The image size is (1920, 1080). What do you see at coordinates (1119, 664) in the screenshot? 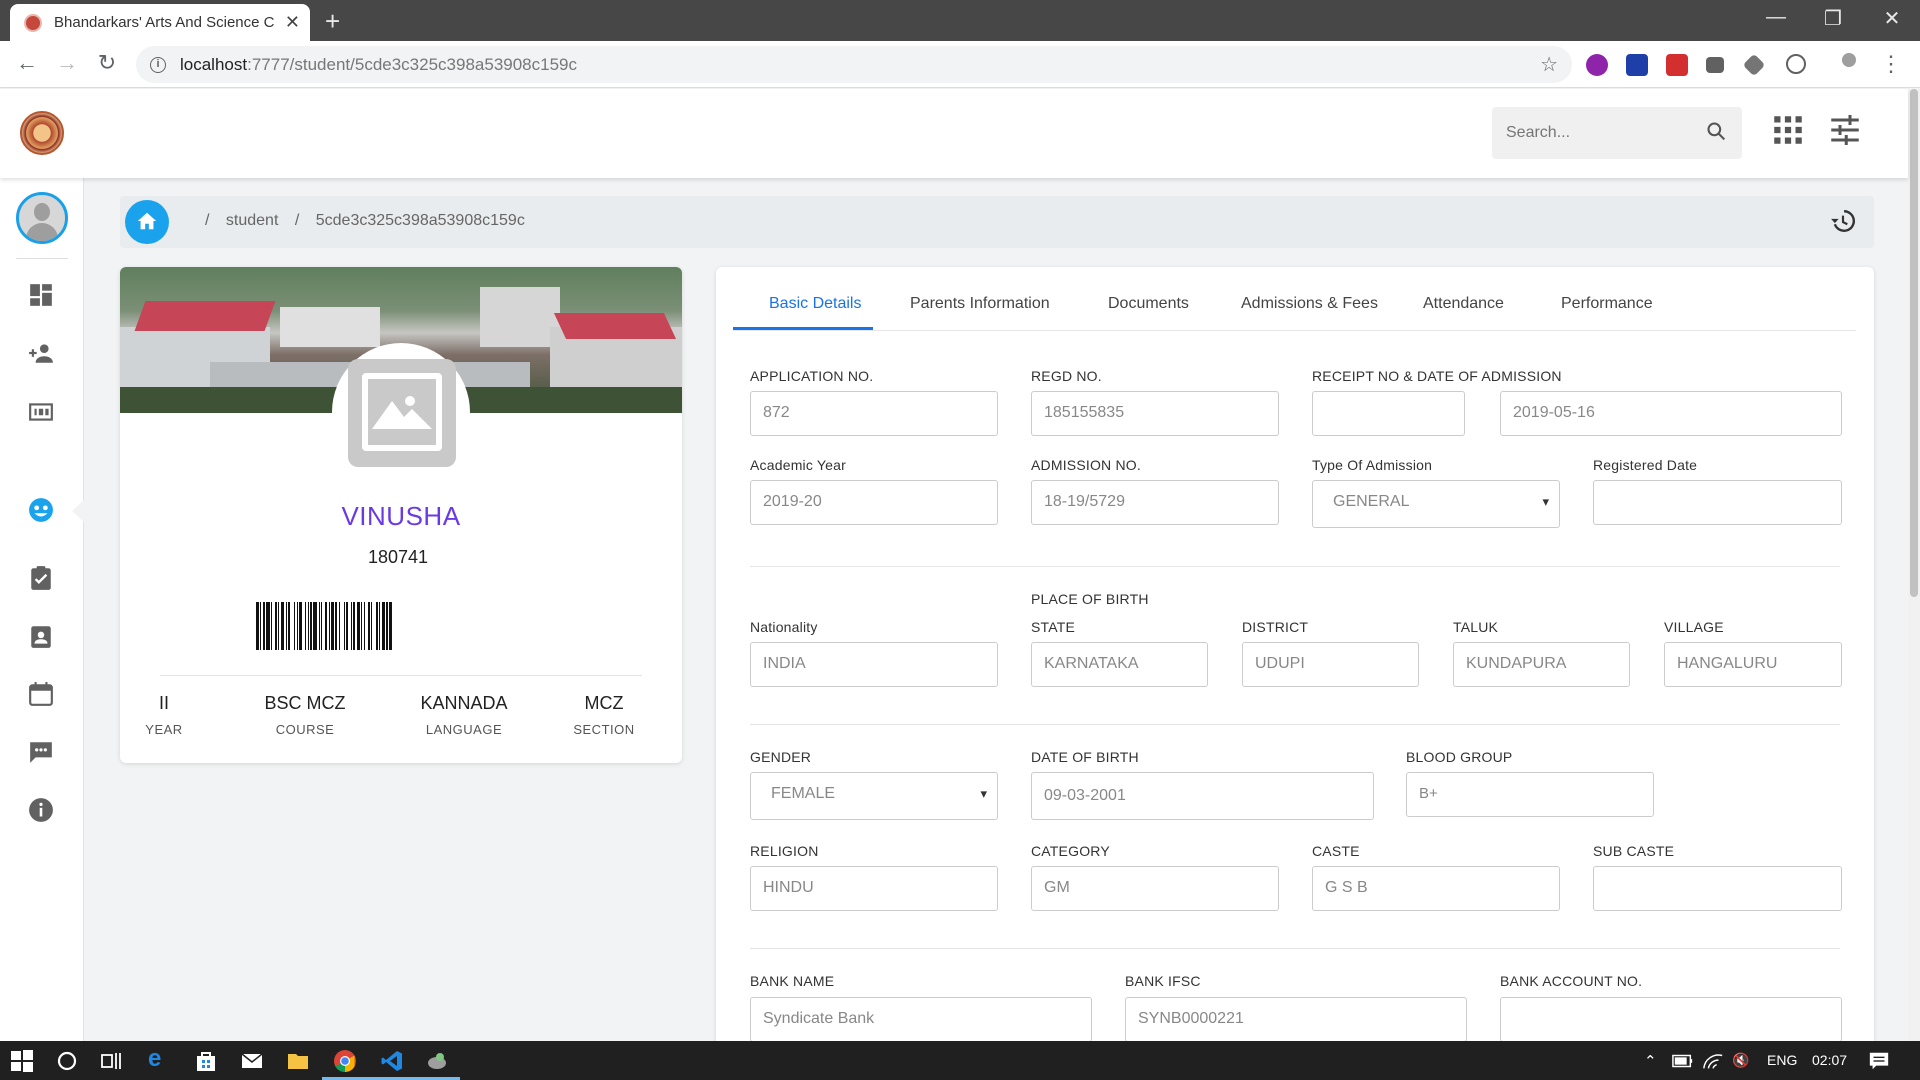
I see `state-field: KARNATAKA` at bounding box center [1119, 664].